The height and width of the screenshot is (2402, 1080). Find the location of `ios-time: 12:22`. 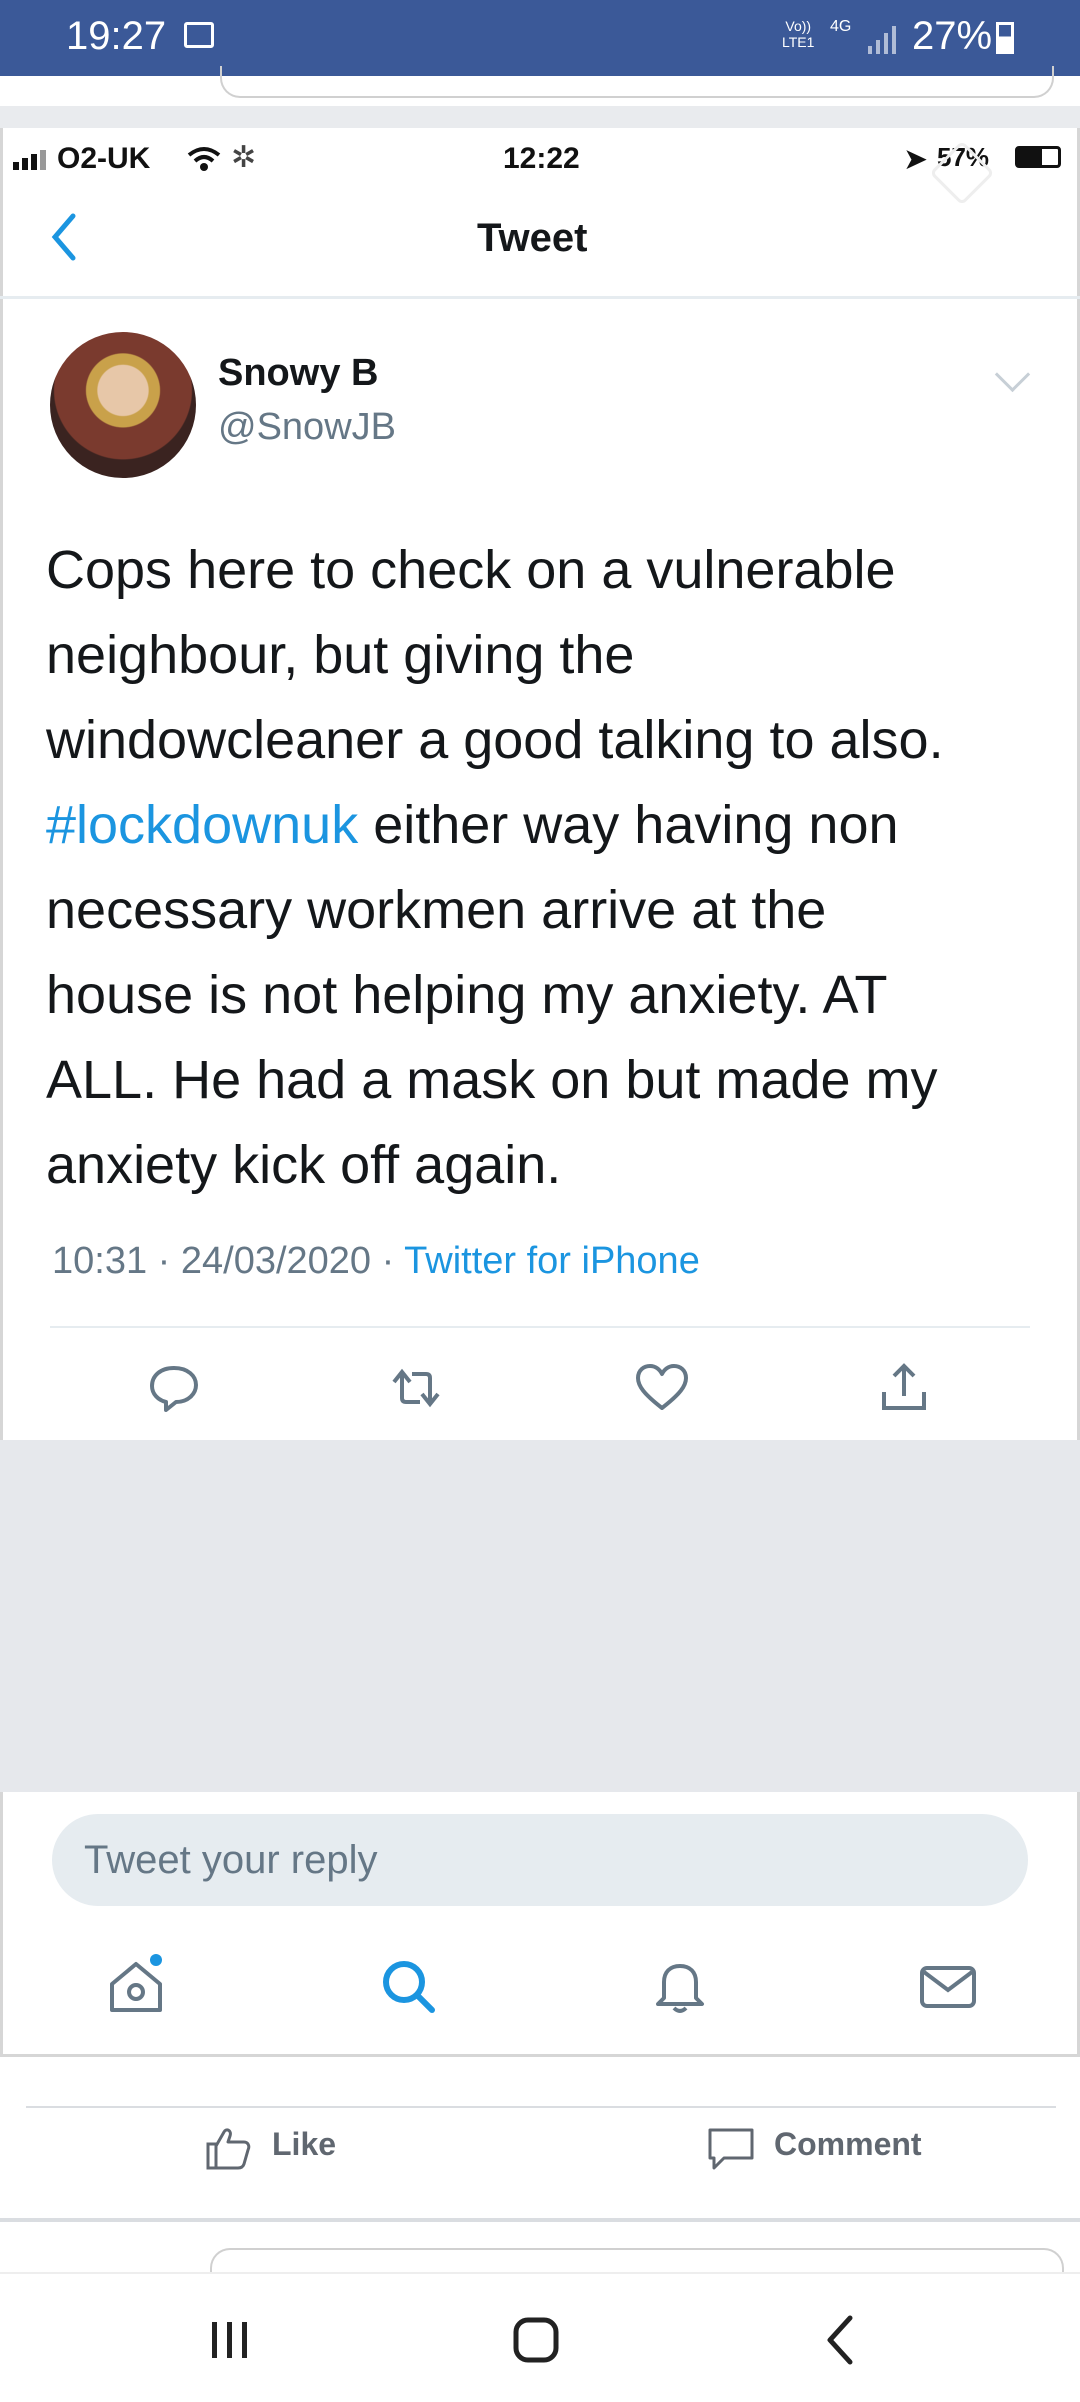

ios-time: 12:22 is located at coordinates (541, 158).